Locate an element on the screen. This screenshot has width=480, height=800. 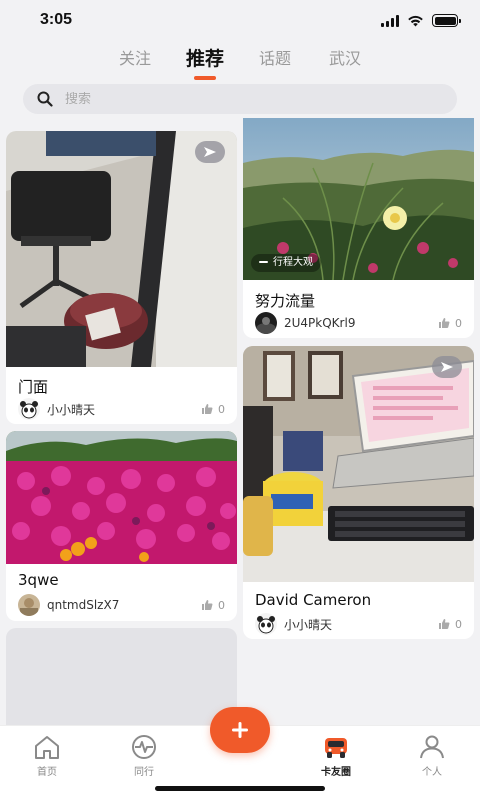
nav-home: 首页 is located at coordinates (47, 756).